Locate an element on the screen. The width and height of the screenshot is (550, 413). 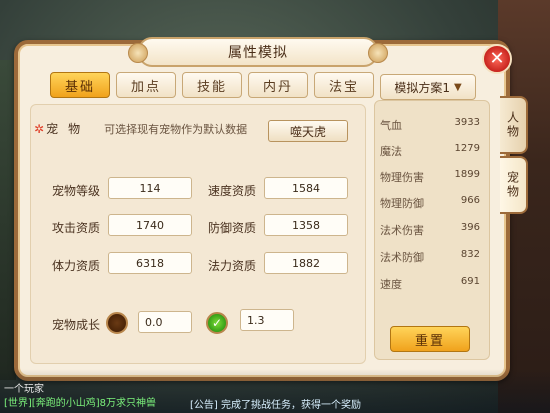
window-title: 属性模拟 is located at coordinates (258, 52).